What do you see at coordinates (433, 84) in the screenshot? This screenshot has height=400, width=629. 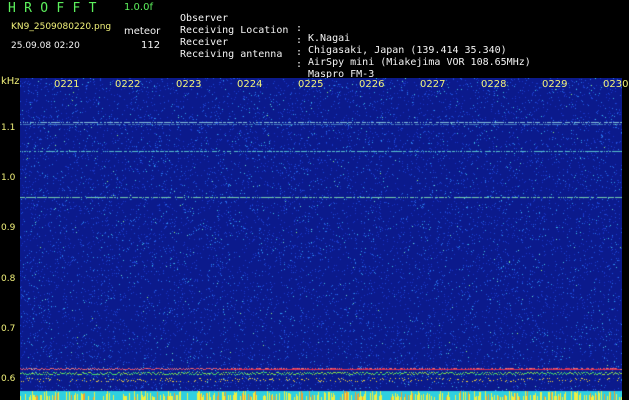 I see `time-tick-label: 0227` at bounding box center [433, 84].